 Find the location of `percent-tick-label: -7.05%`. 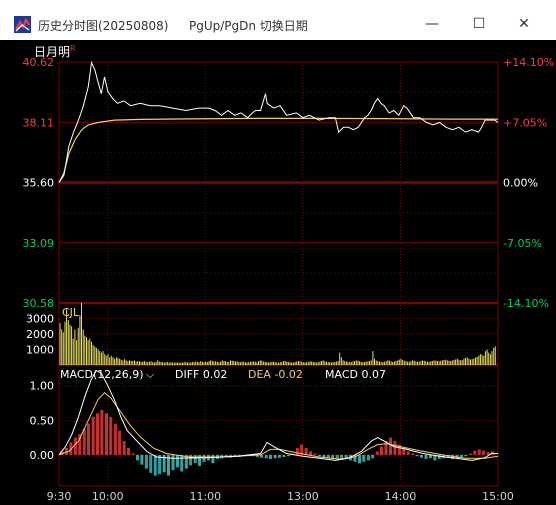

percent-tick-label: -7.05% is located at coordinates (522, 243).